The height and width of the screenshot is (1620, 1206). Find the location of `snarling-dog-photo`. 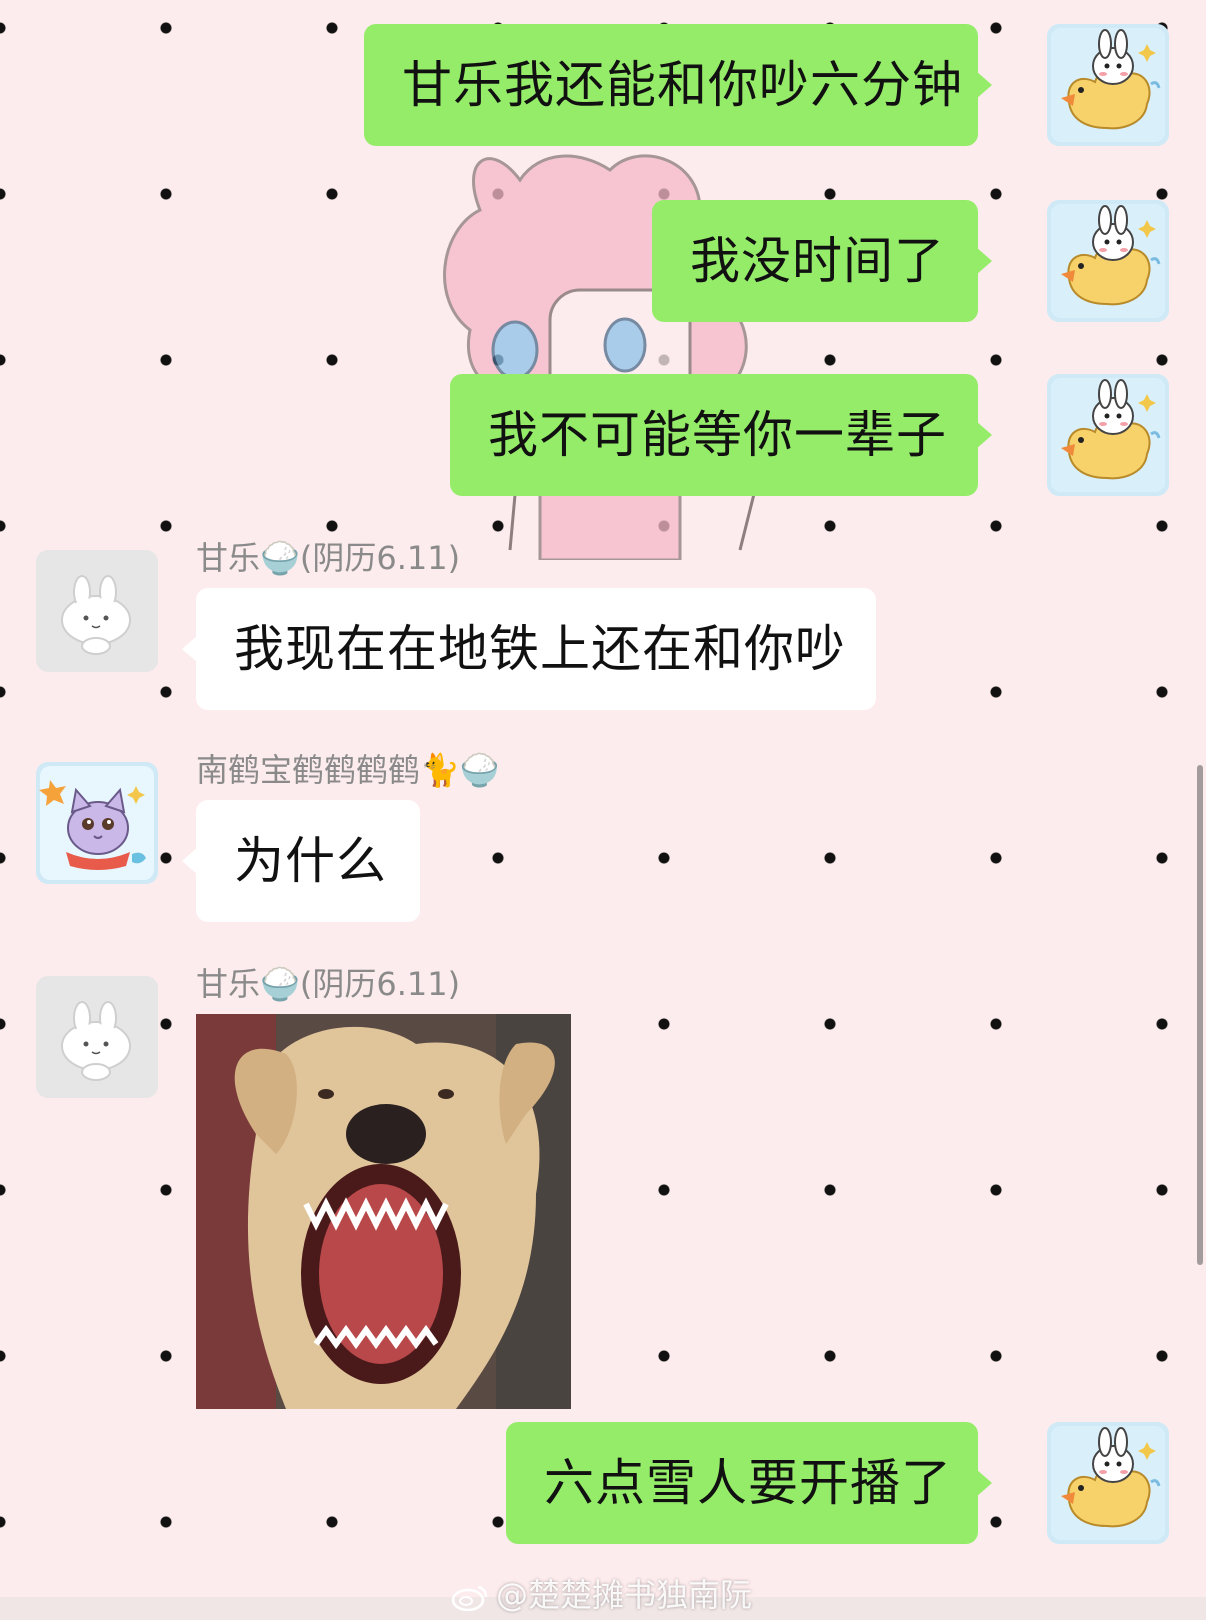

snarling-dog-photo is located at coordinates (383, 1211).